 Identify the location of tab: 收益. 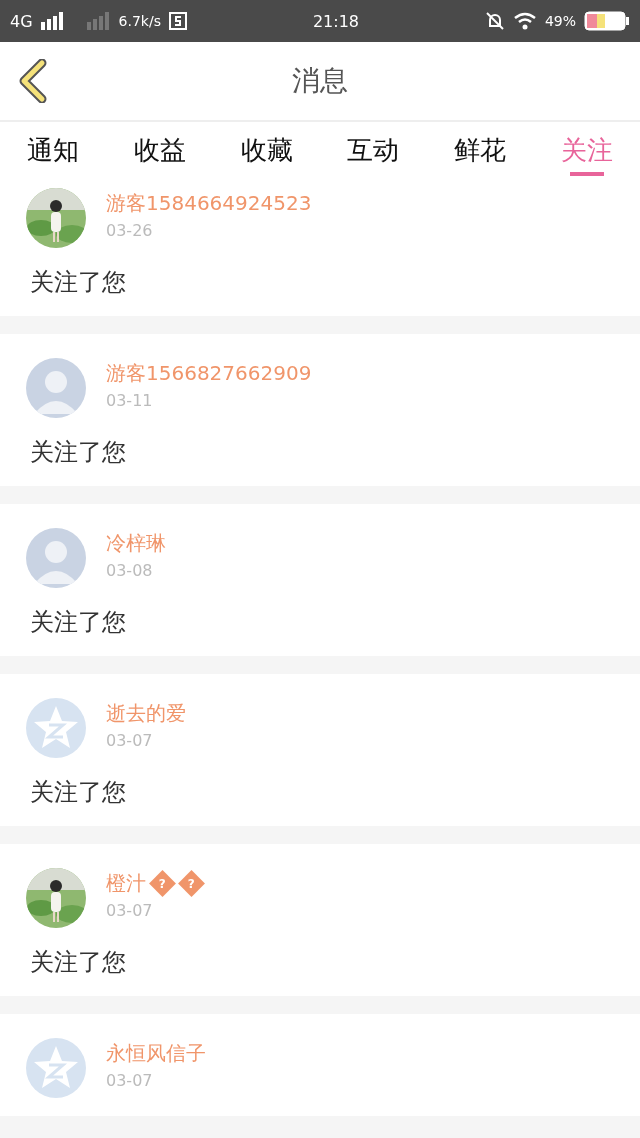
(160, 150).